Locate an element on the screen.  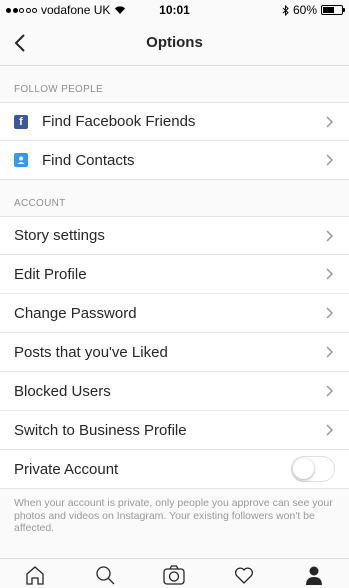
status-right: 60% is located at coordinates (313, 10).